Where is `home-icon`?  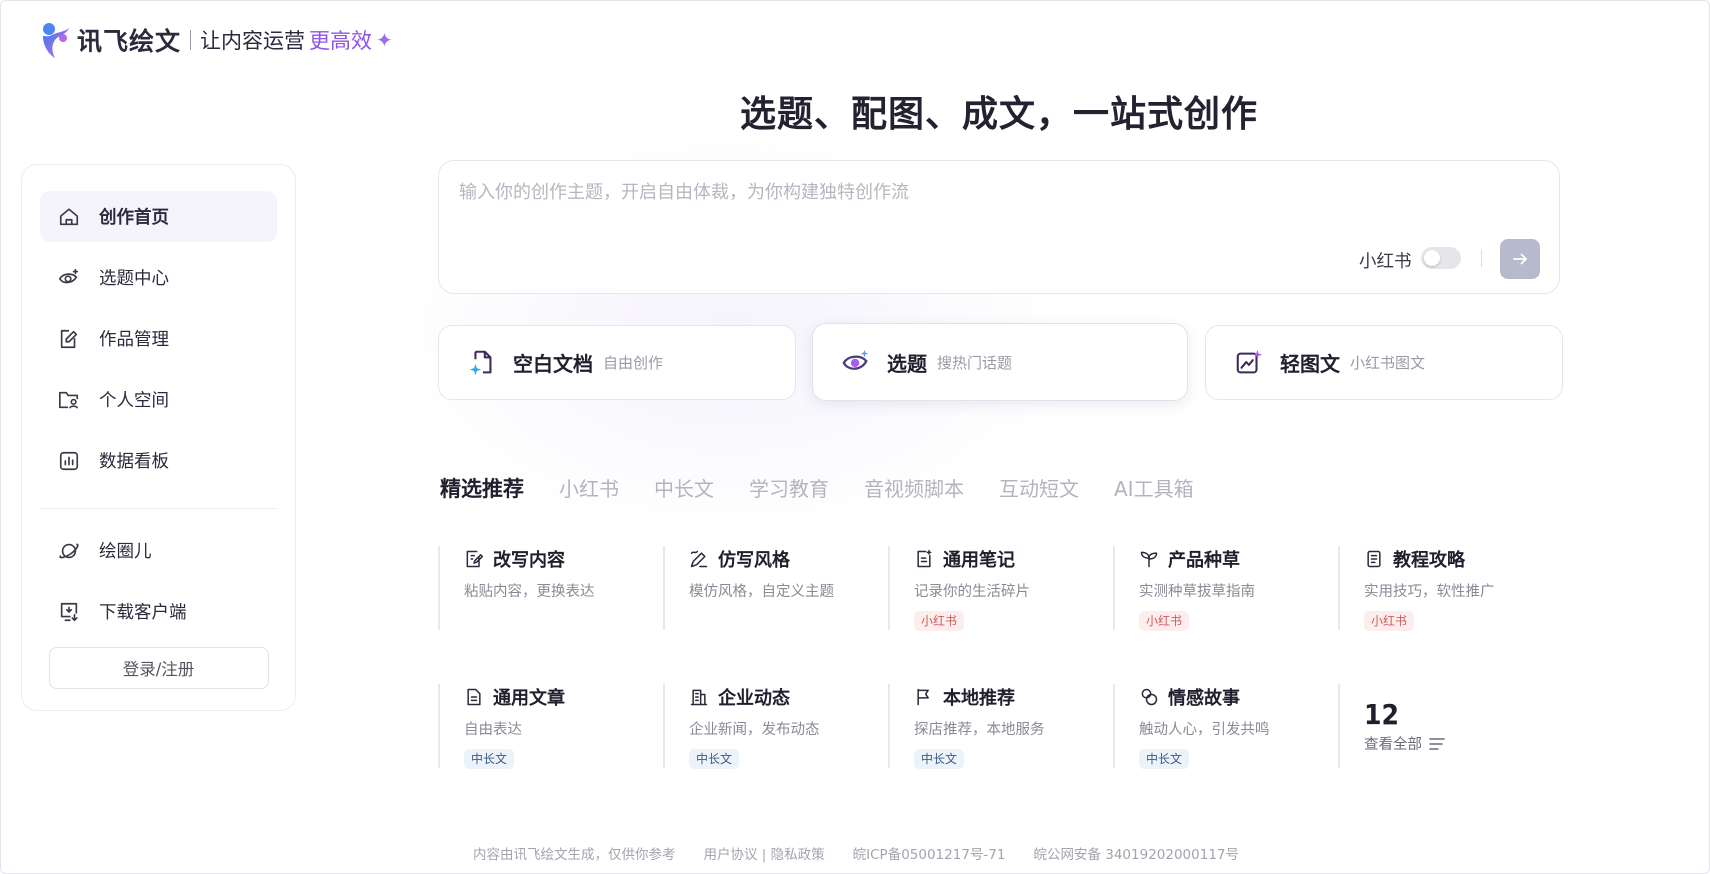
home-icon is located at coordinates (69, 216).